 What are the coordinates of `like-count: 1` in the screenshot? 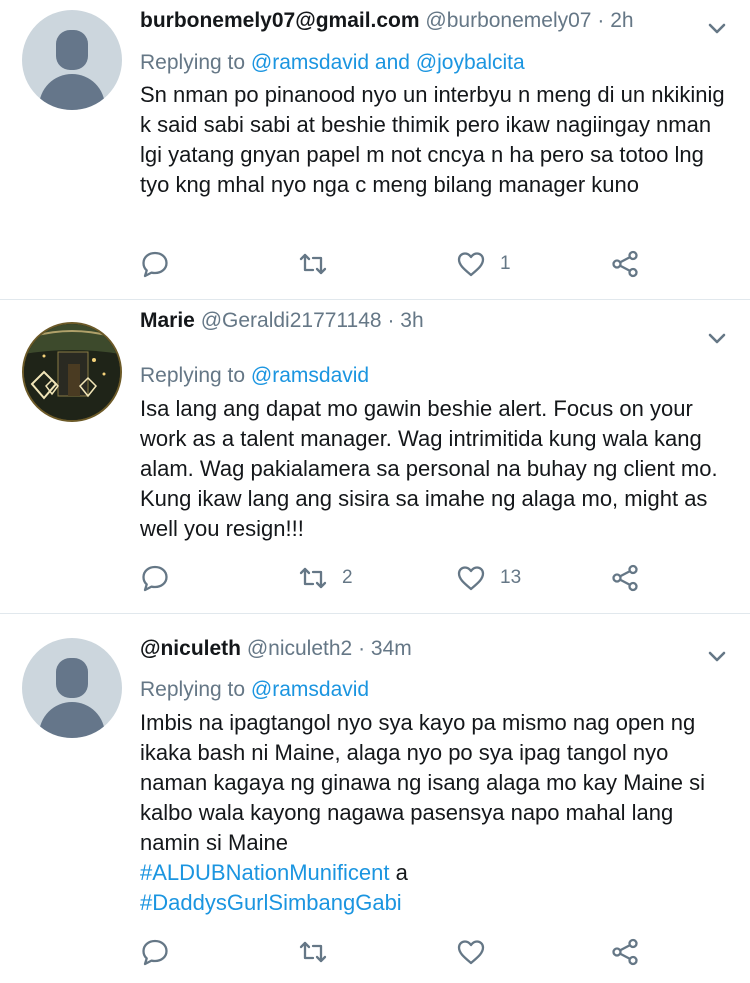 It's located at (505, 263).